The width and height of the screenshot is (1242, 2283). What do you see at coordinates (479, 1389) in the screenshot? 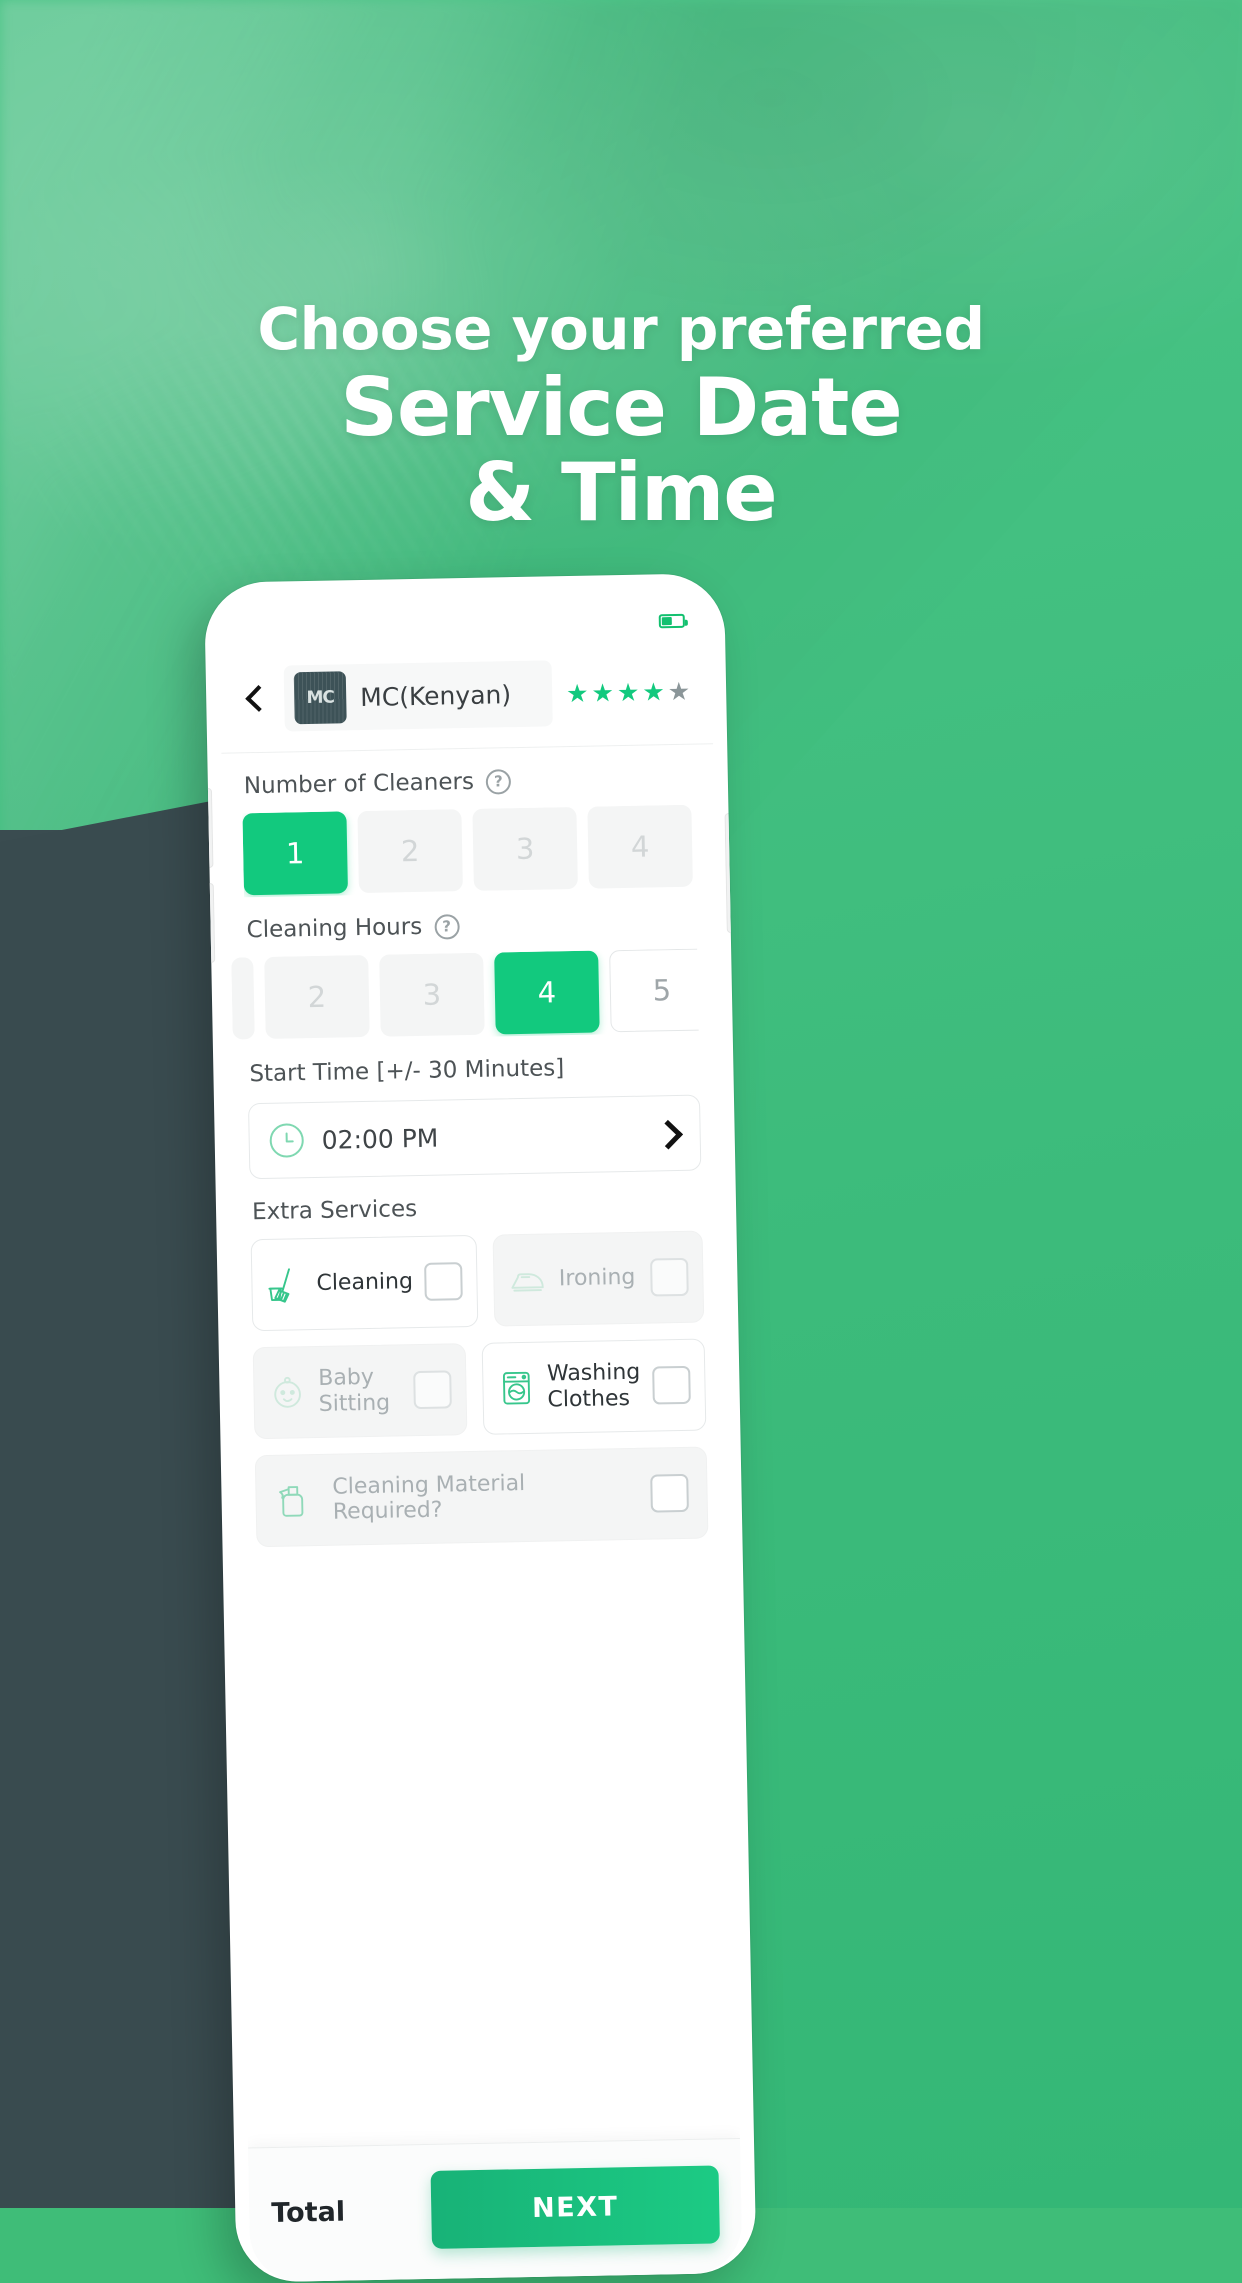
I see `extra-services-row-2: Baby Sitting Washing Clothes` at bounding box center [479, 1389].